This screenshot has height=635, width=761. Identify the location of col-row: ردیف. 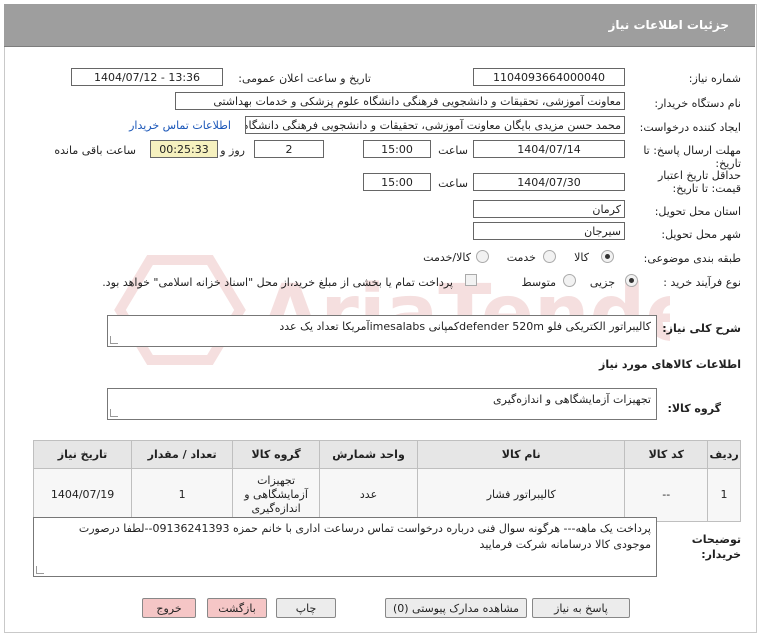
(724, 454).